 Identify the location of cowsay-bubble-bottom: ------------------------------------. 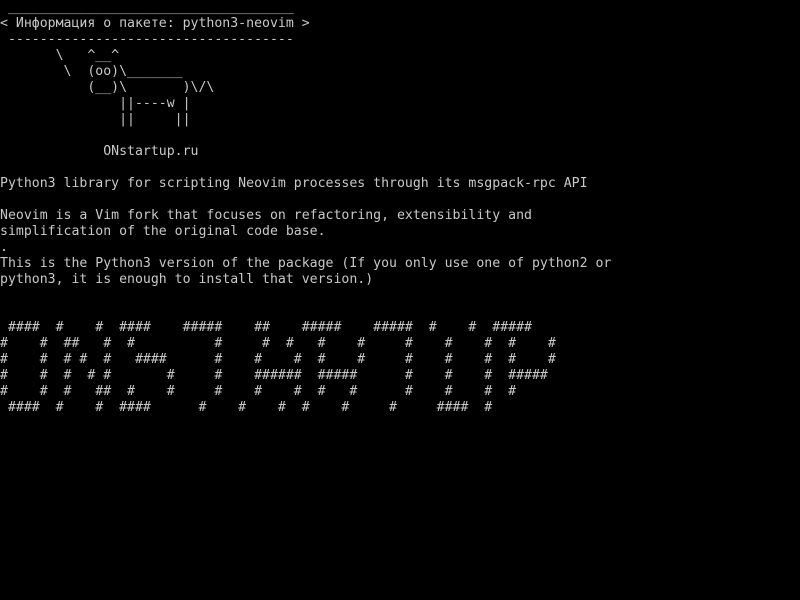
(147, 39).